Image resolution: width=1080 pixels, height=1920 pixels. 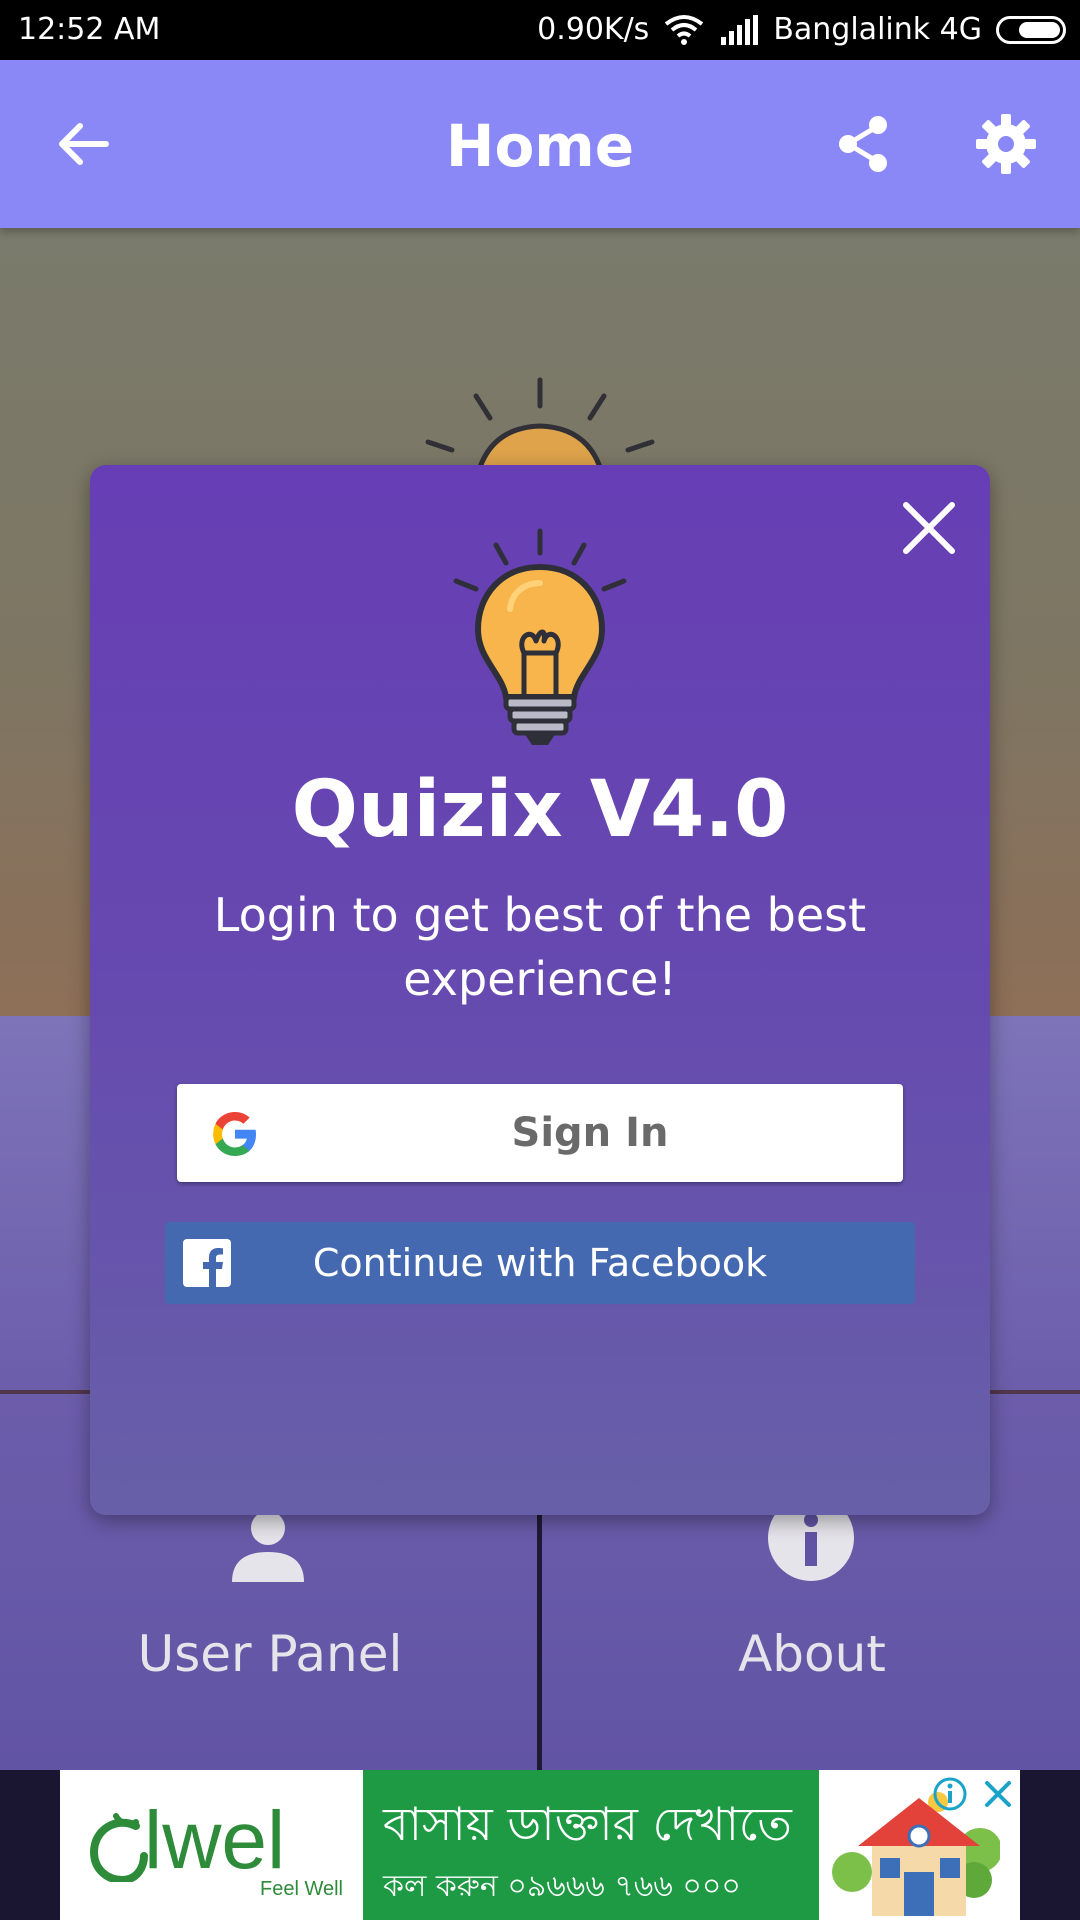 I want to click on google-sign-in-button: Sign In, so click(x=540, y=1133).